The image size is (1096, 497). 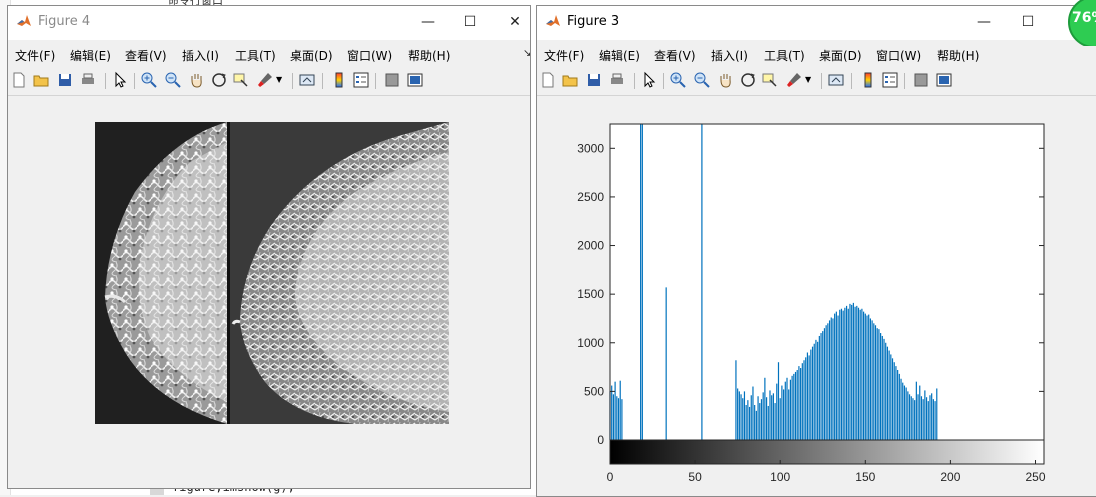 I want to click on figure4-titlebar: Figure 4 — ☐ ✕, so click(x=269, y=23).